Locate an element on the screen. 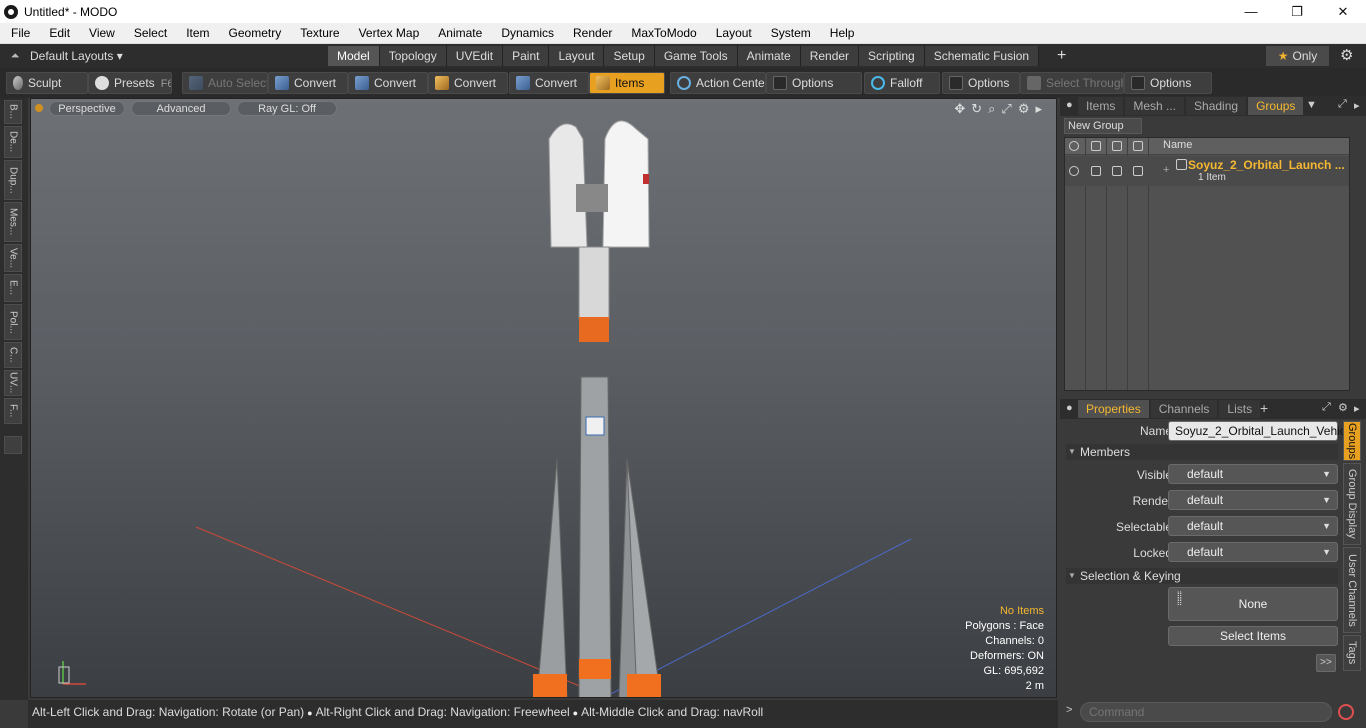 The width and height of the screenshot is (1366, 728). tab-properties: Properties is located at coordinates (1113, 409).